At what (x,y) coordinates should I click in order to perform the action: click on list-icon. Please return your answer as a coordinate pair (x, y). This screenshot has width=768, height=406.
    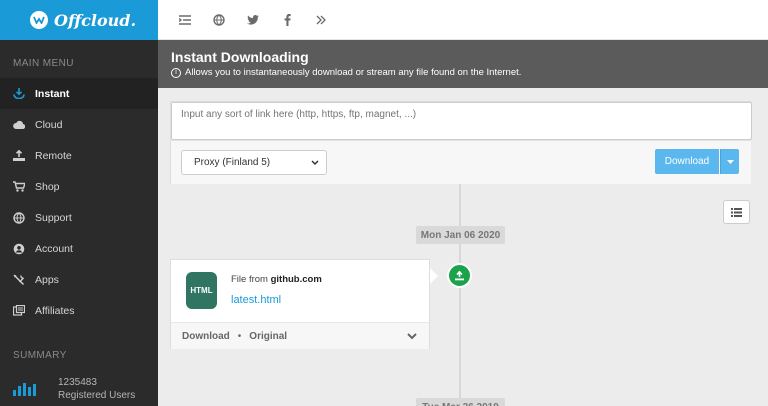
    Looking at the image, I should click on (736, 212).